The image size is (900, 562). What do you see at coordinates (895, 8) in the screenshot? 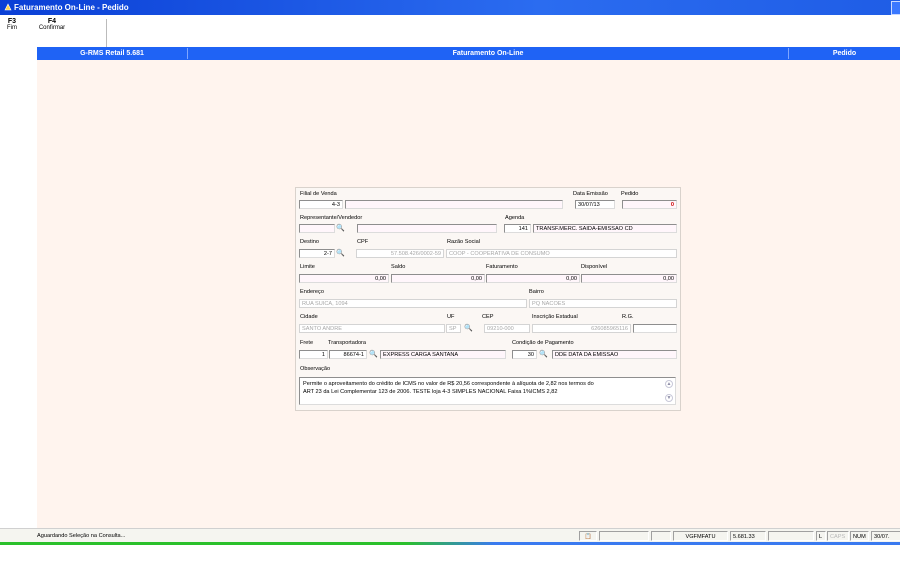
I see `window-close-button` at bounding box center [895, 8].